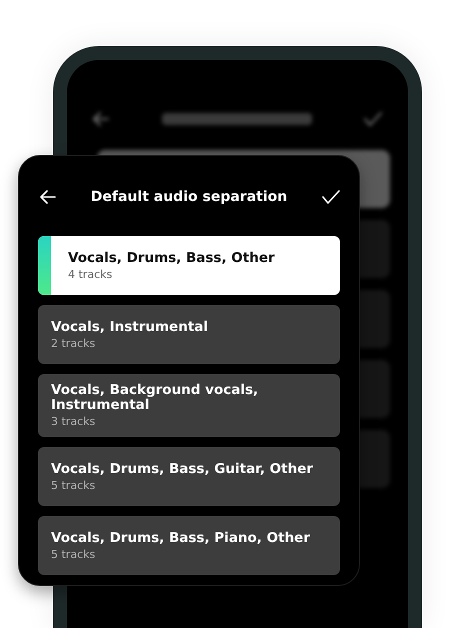  What do you see at coordinates (182, 469) in the screenshot?
I see `option-title: Vocals, Drums, Bass, Guitar, Other` at bounding box center [182, 469].